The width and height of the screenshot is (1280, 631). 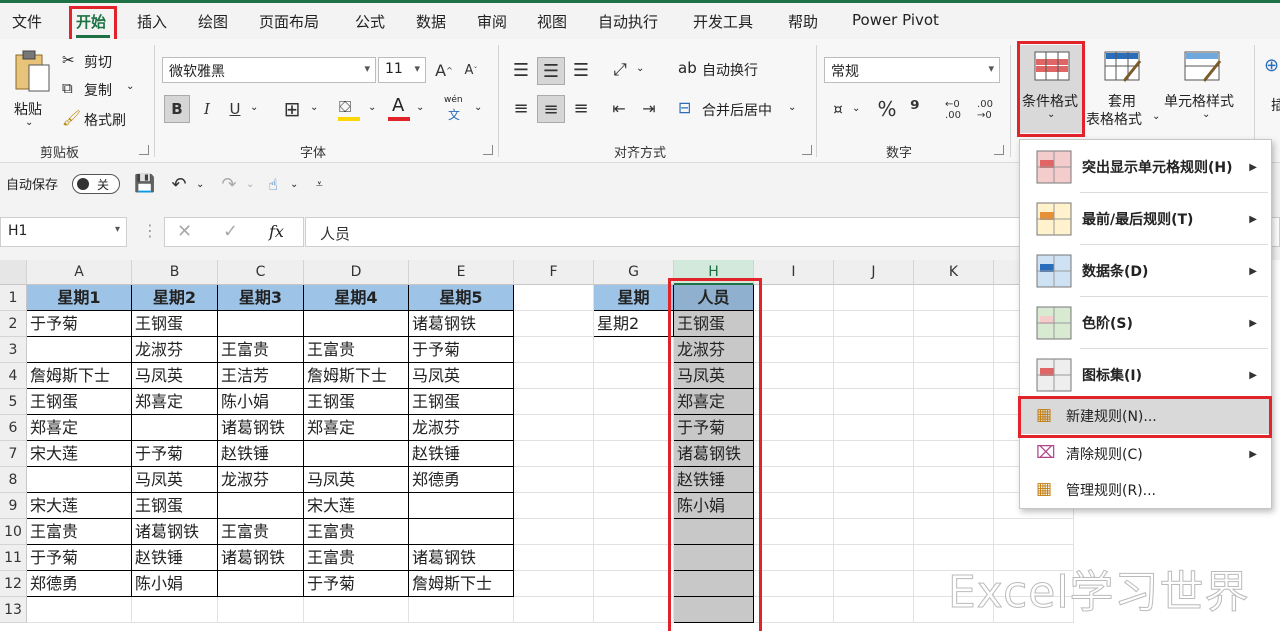 I want to click on redo-icon: ↷, so click(x=229, y=184).